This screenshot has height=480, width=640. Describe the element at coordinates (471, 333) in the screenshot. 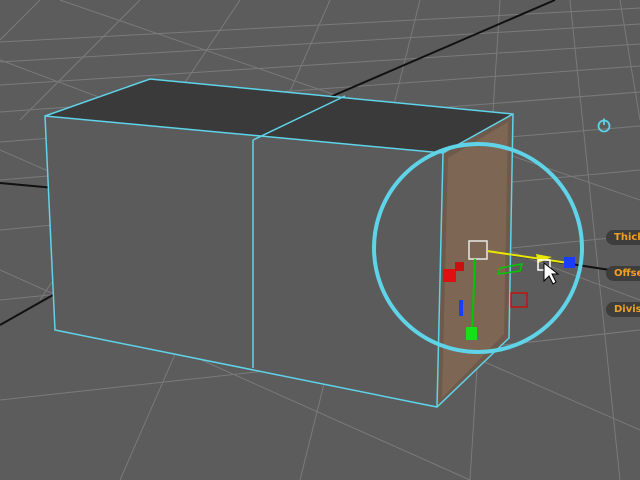

I see `y-axis-end-cube` at that location.